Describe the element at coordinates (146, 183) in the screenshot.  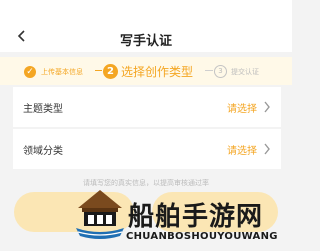
I see `form-hint: 请填写您的真实信息，以提高审核通过率` at that location.